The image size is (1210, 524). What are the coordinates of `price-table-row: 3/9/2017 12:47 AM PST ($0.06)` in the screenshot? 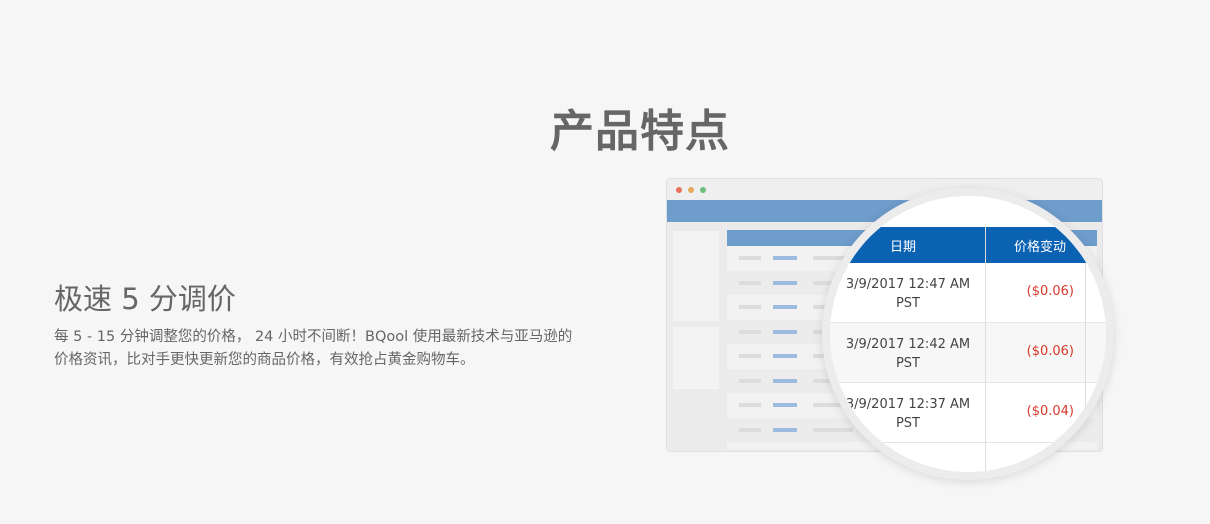 It's located at (968, 293).